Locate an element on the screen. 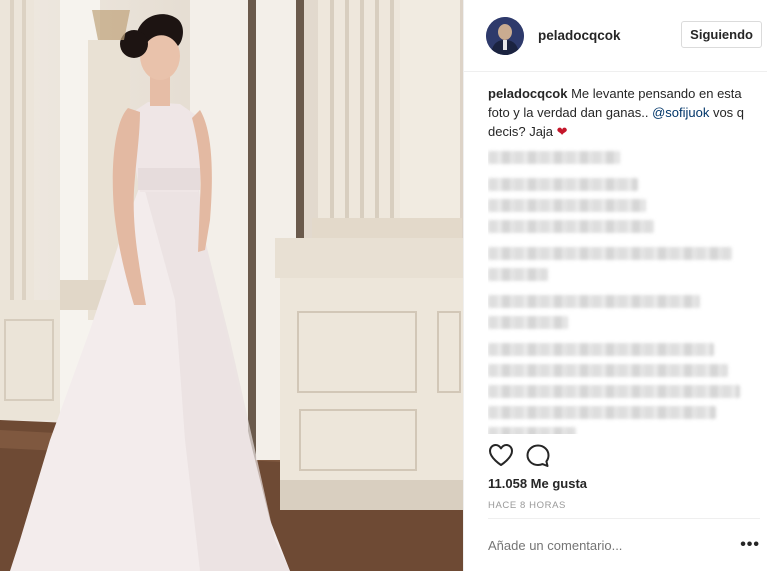 This screenshot has width=767, height=571. header-username: peladocqcok is located at coordinates (579, 35).